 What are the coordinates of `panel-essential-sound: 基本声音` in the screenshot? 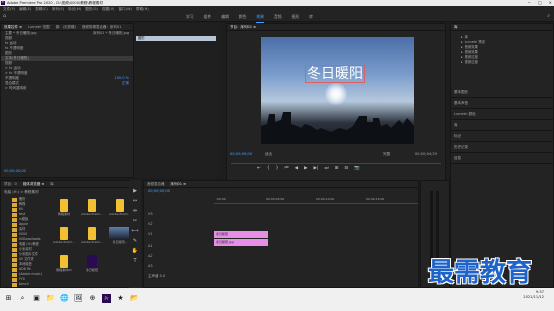 It's located at (502, 103).